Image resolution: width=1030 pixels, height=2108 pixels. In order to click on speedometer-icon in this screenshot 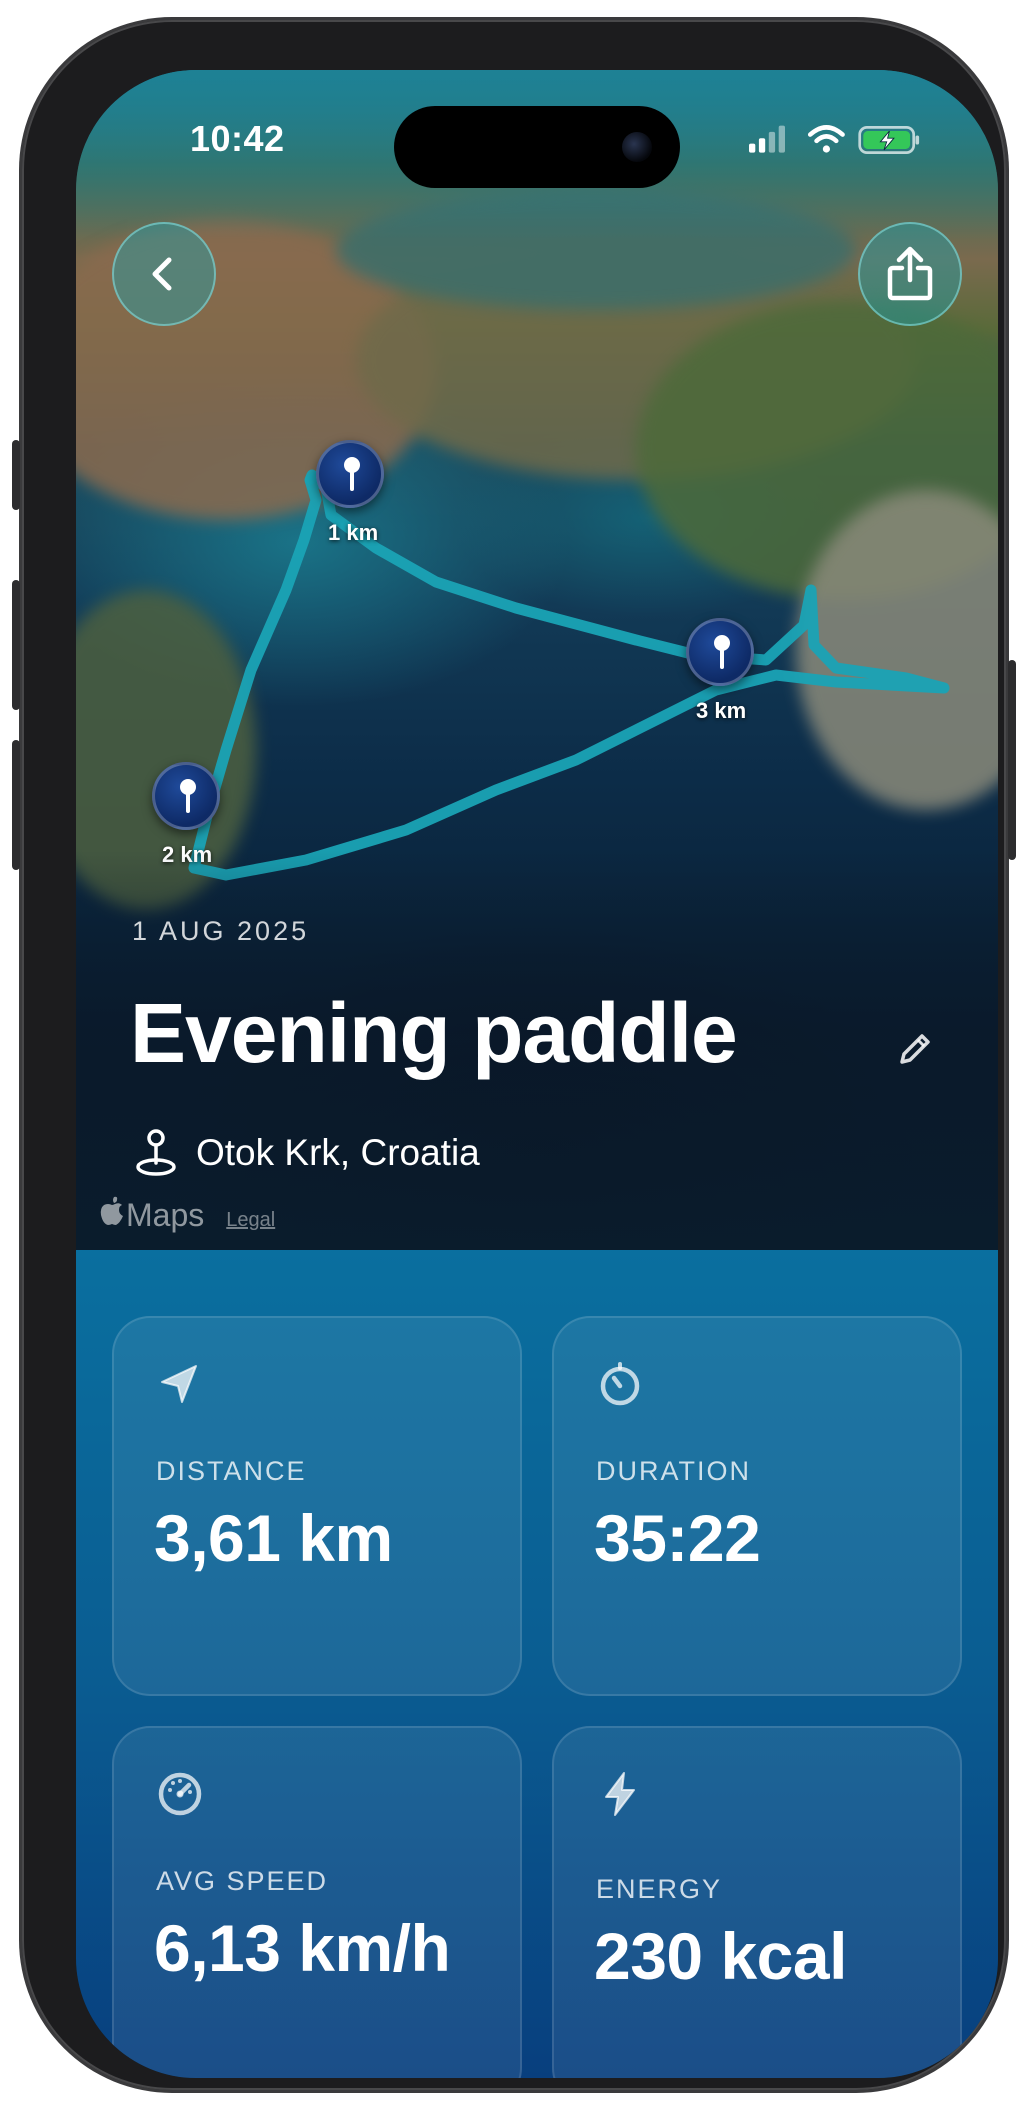, I will do `click(180, 1794)`.